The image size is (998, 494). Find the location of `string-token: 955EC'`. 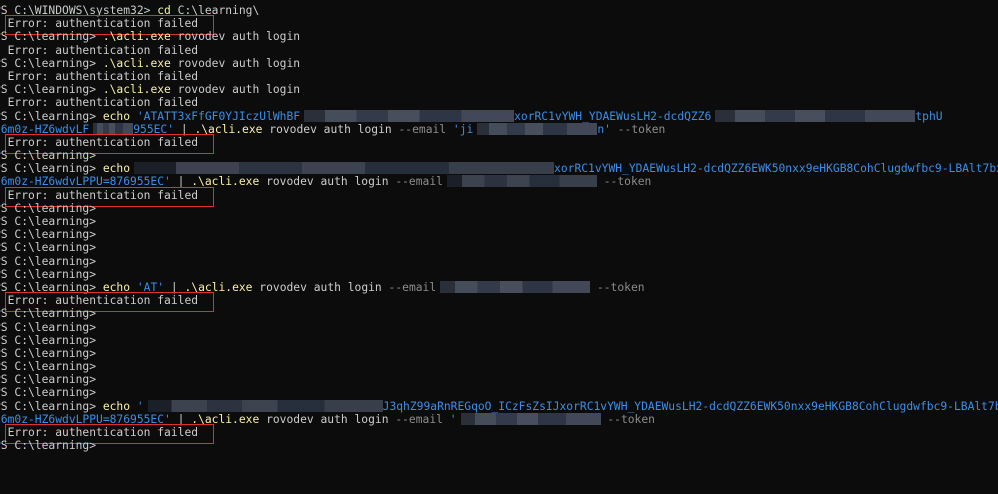

string-token: 955EC' is located at coordinates (154, 129).